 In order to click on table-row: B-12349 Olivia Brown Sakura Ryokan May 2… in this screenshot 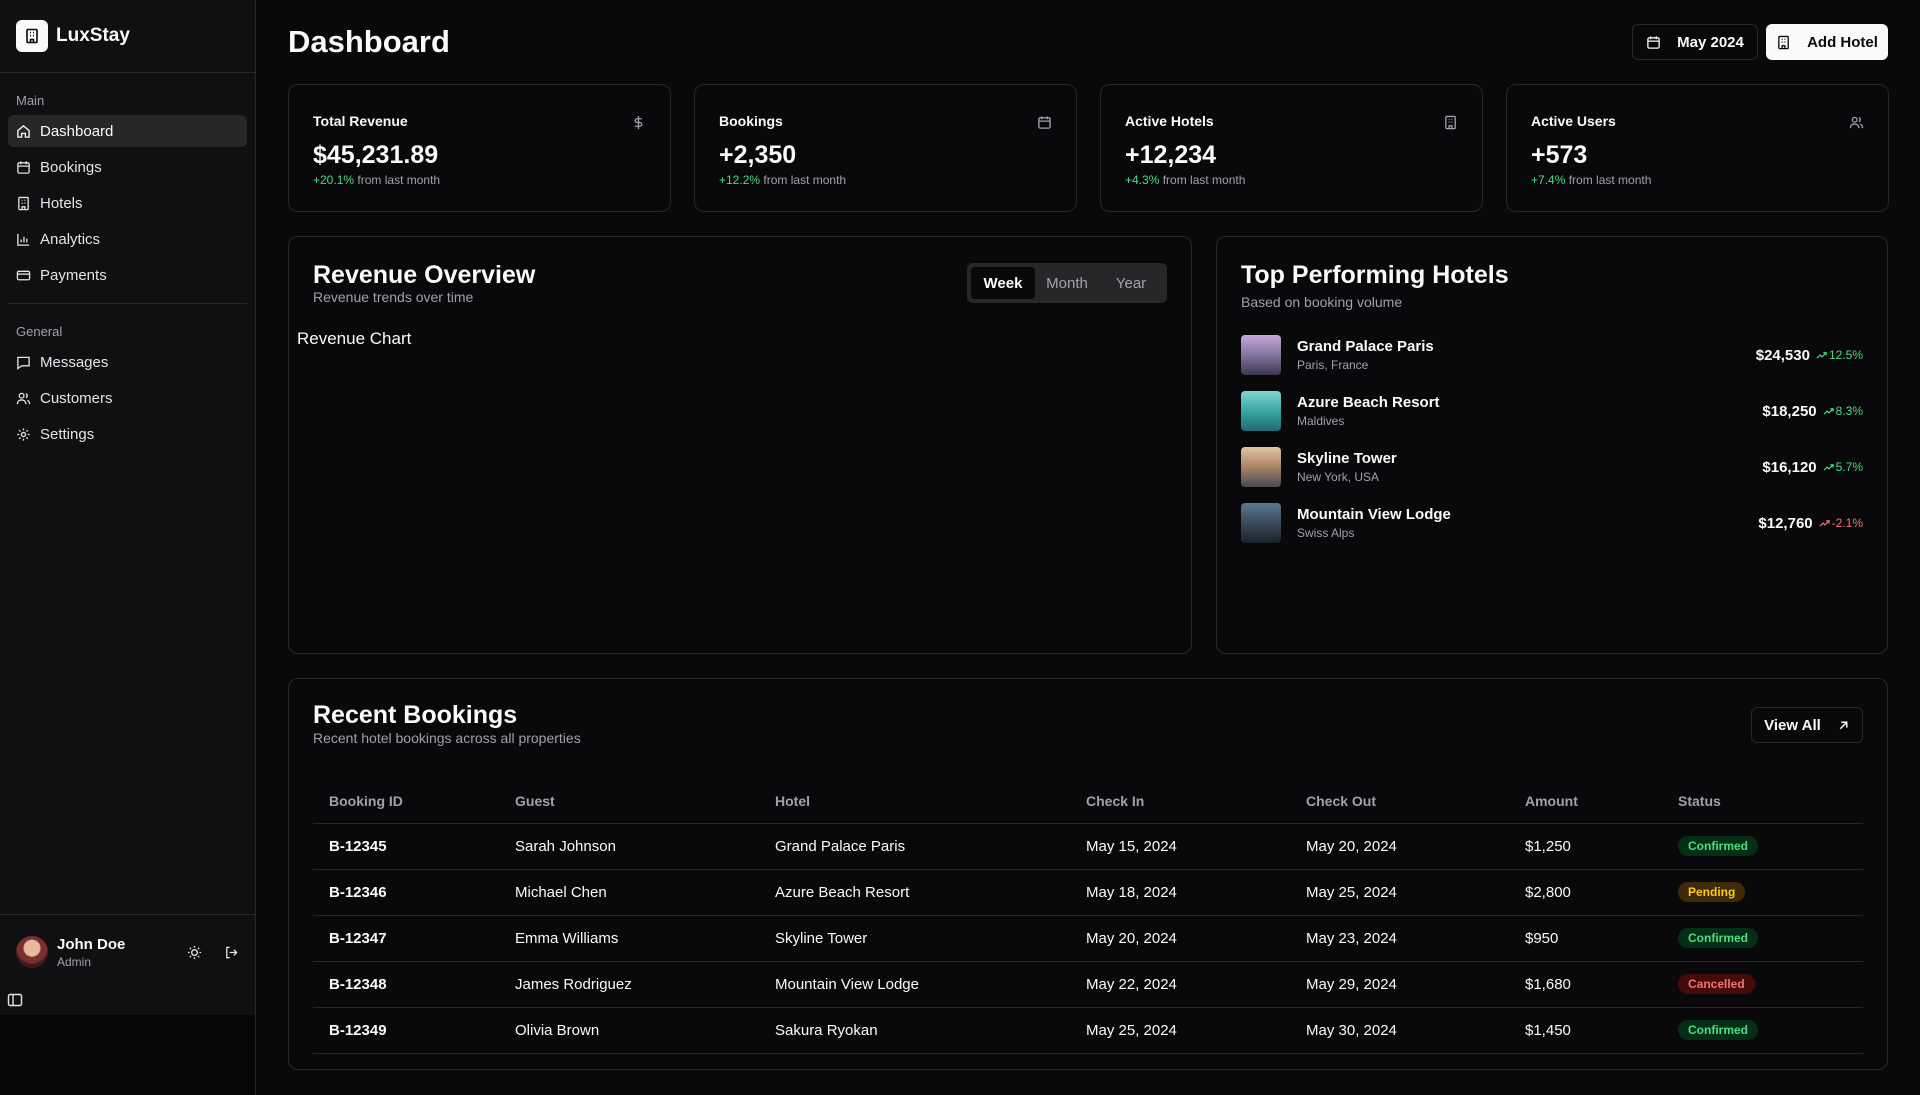, I will do `click(1088, 1030)`.